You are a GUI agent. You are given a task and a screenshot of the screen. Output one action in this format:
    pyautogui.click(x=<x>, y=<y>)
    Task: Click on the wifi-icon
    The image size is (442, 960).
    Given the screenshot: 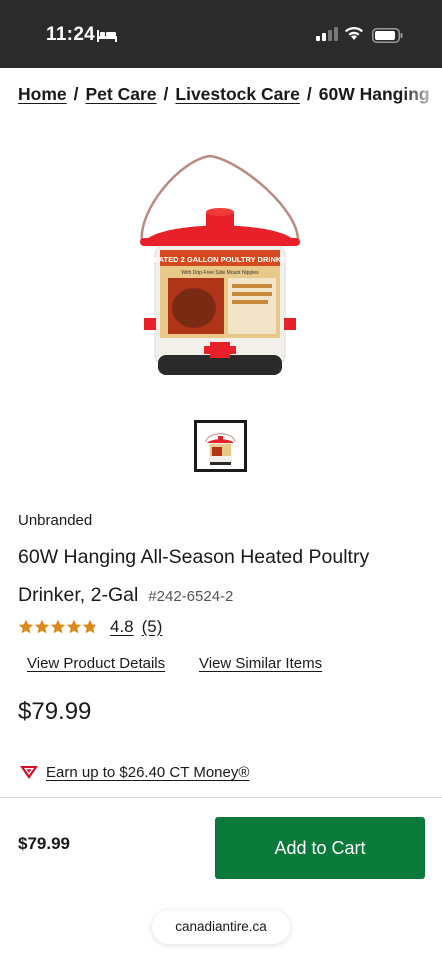 What is the action you would take?
    pyautogui.click(x=354, y=33)
    